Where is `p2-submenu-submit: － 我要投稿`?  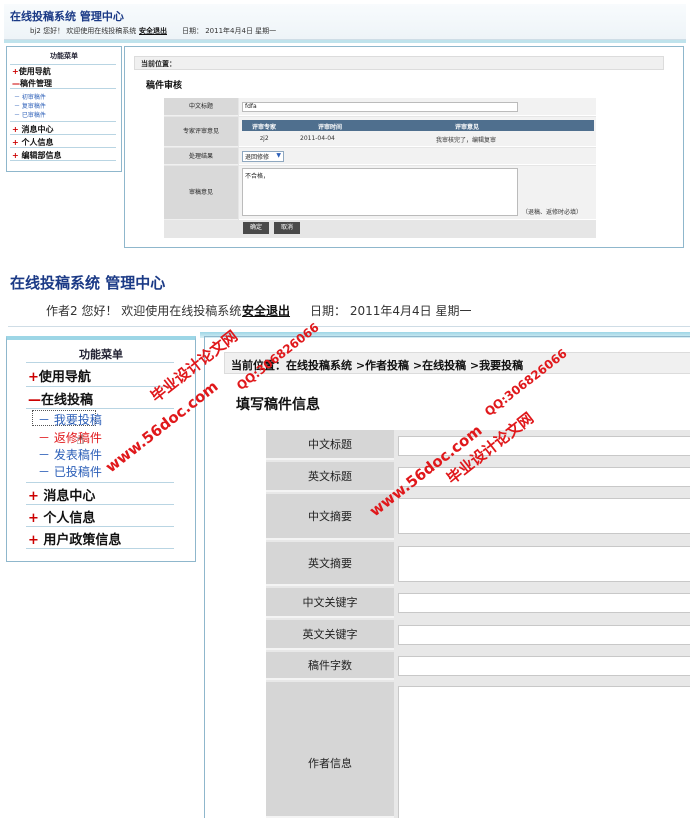 p2-submenu-submit: － 我要投稿 is located at coordinates (70, 419).